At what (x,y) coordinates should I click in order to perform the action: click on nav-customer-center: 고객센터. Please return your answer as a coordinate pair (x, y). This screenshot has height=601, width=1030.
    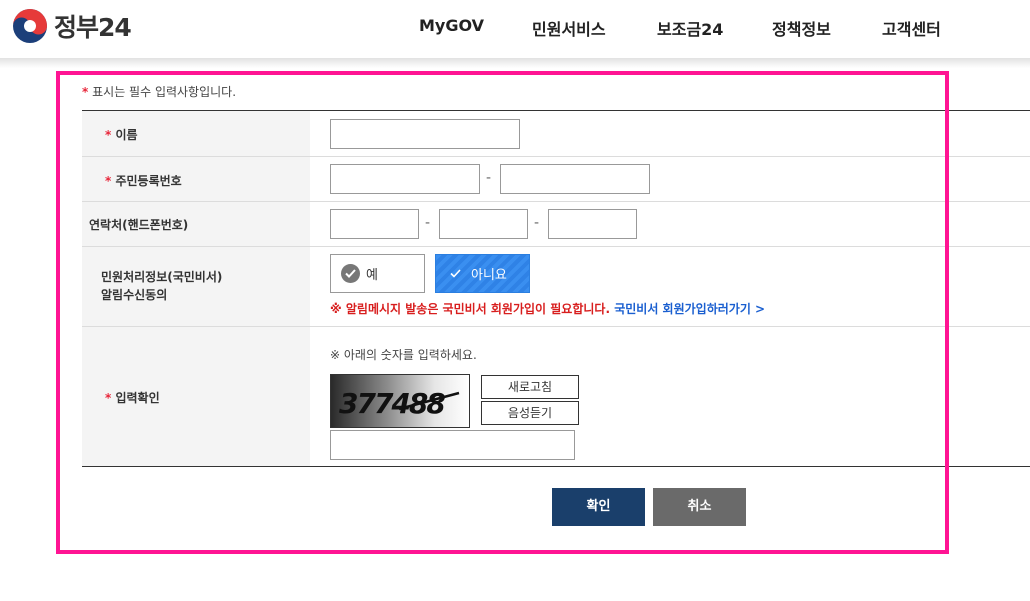
    Looking at the image, I should click on (911, 28).